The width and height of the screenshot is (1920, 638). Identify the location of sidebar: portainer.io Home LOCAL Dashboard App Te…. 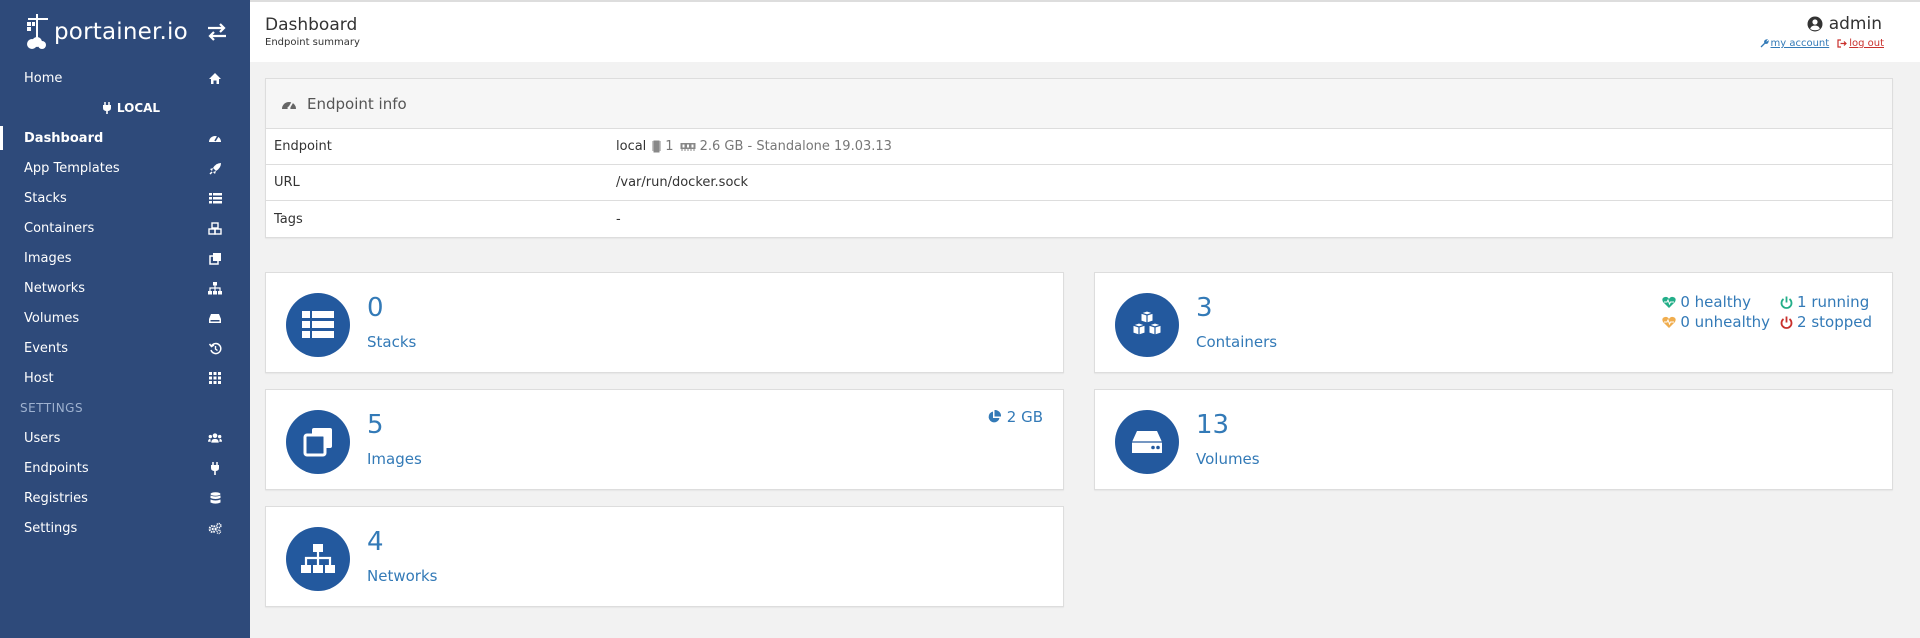
(125, 319).